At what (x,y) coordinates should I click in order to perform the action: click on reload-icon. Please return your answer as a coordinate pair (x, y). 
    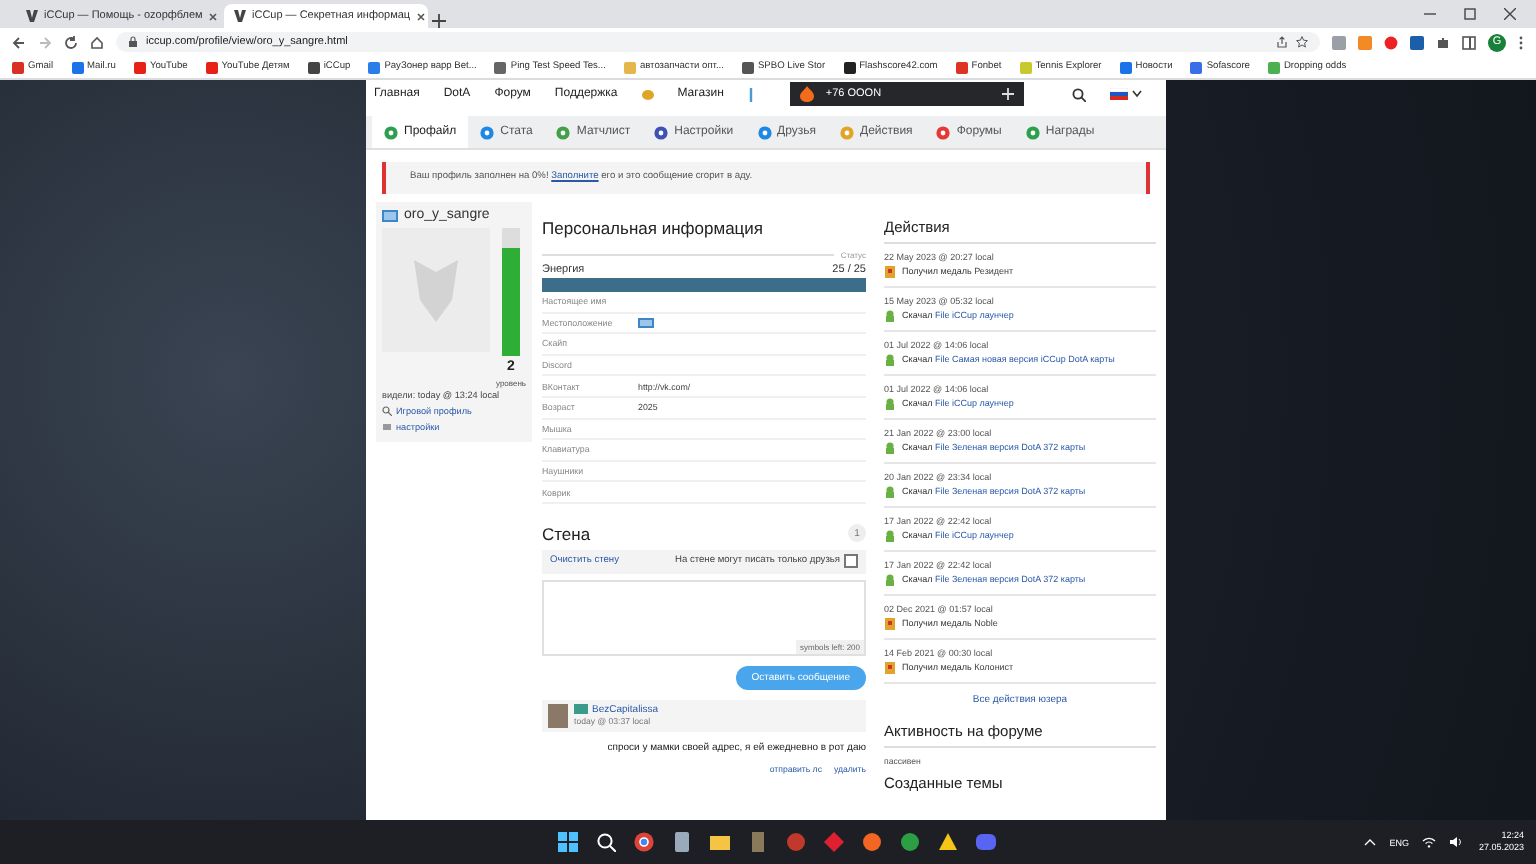
    Looking at the image, I should click on (71, 42).